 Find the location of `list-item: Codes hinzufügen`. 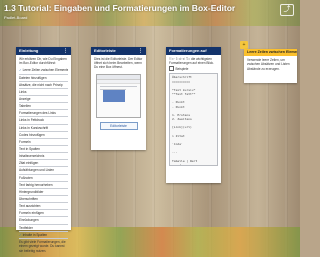

list-item: Codes hinzufügen is located at coordinates (43, 135).